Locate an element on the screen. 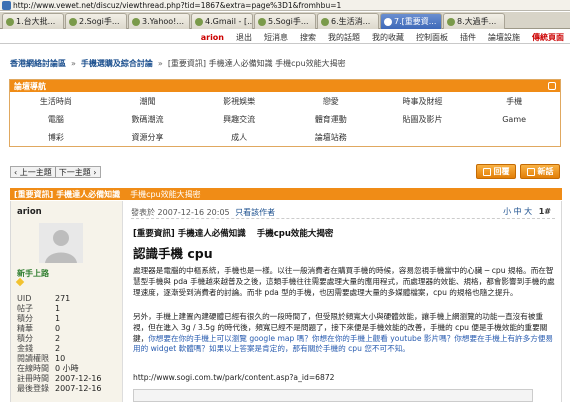 Image resolution: width=570 pixels, height=402 pixels. font-size-links: 小 中 大 is located at coordinates (517, 211).